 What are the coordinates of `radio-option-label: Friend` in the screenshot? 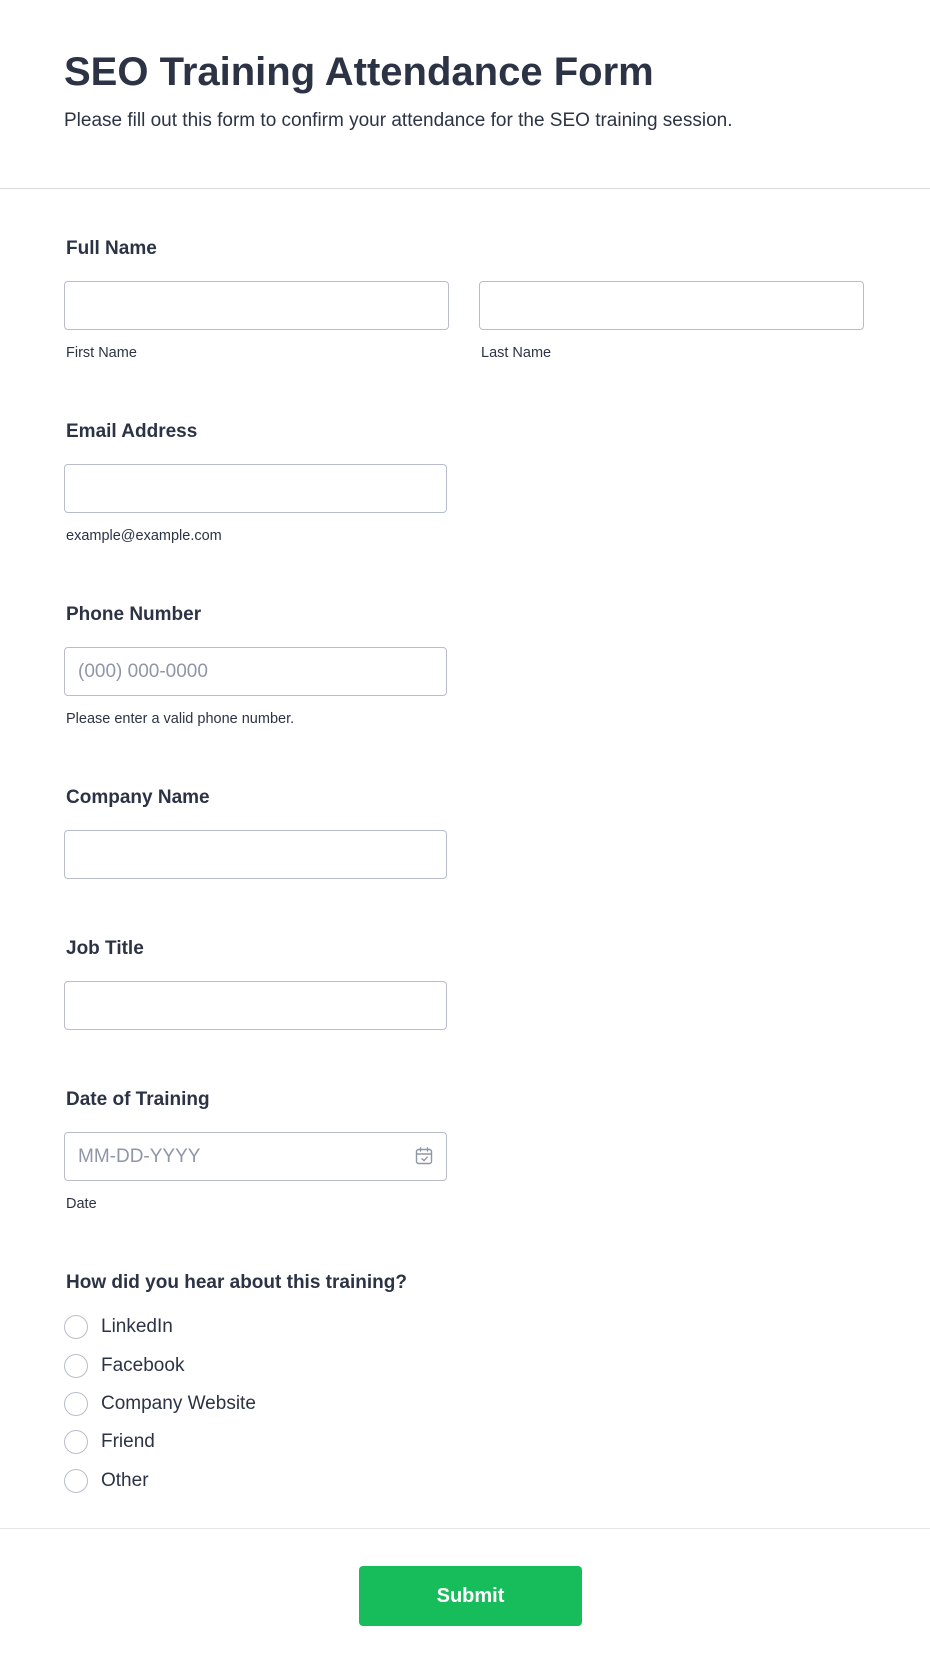 It's located at (128, 1441).